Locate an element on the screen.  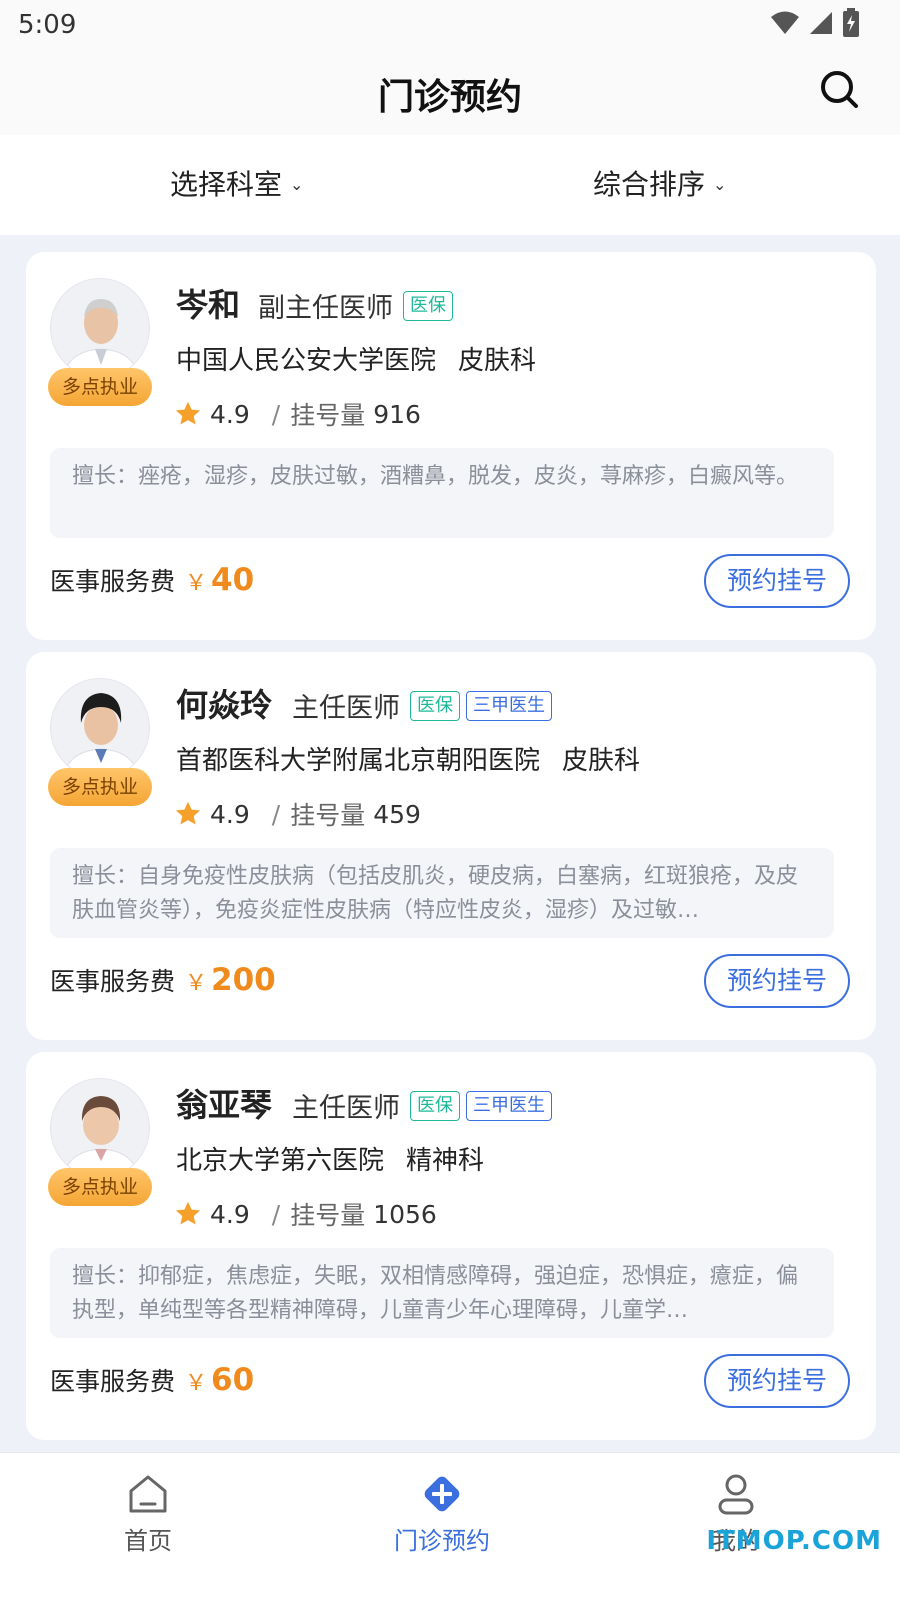
rating-row: 4.9 / 挂号量 1056 is located at coordinates (305, 1214).